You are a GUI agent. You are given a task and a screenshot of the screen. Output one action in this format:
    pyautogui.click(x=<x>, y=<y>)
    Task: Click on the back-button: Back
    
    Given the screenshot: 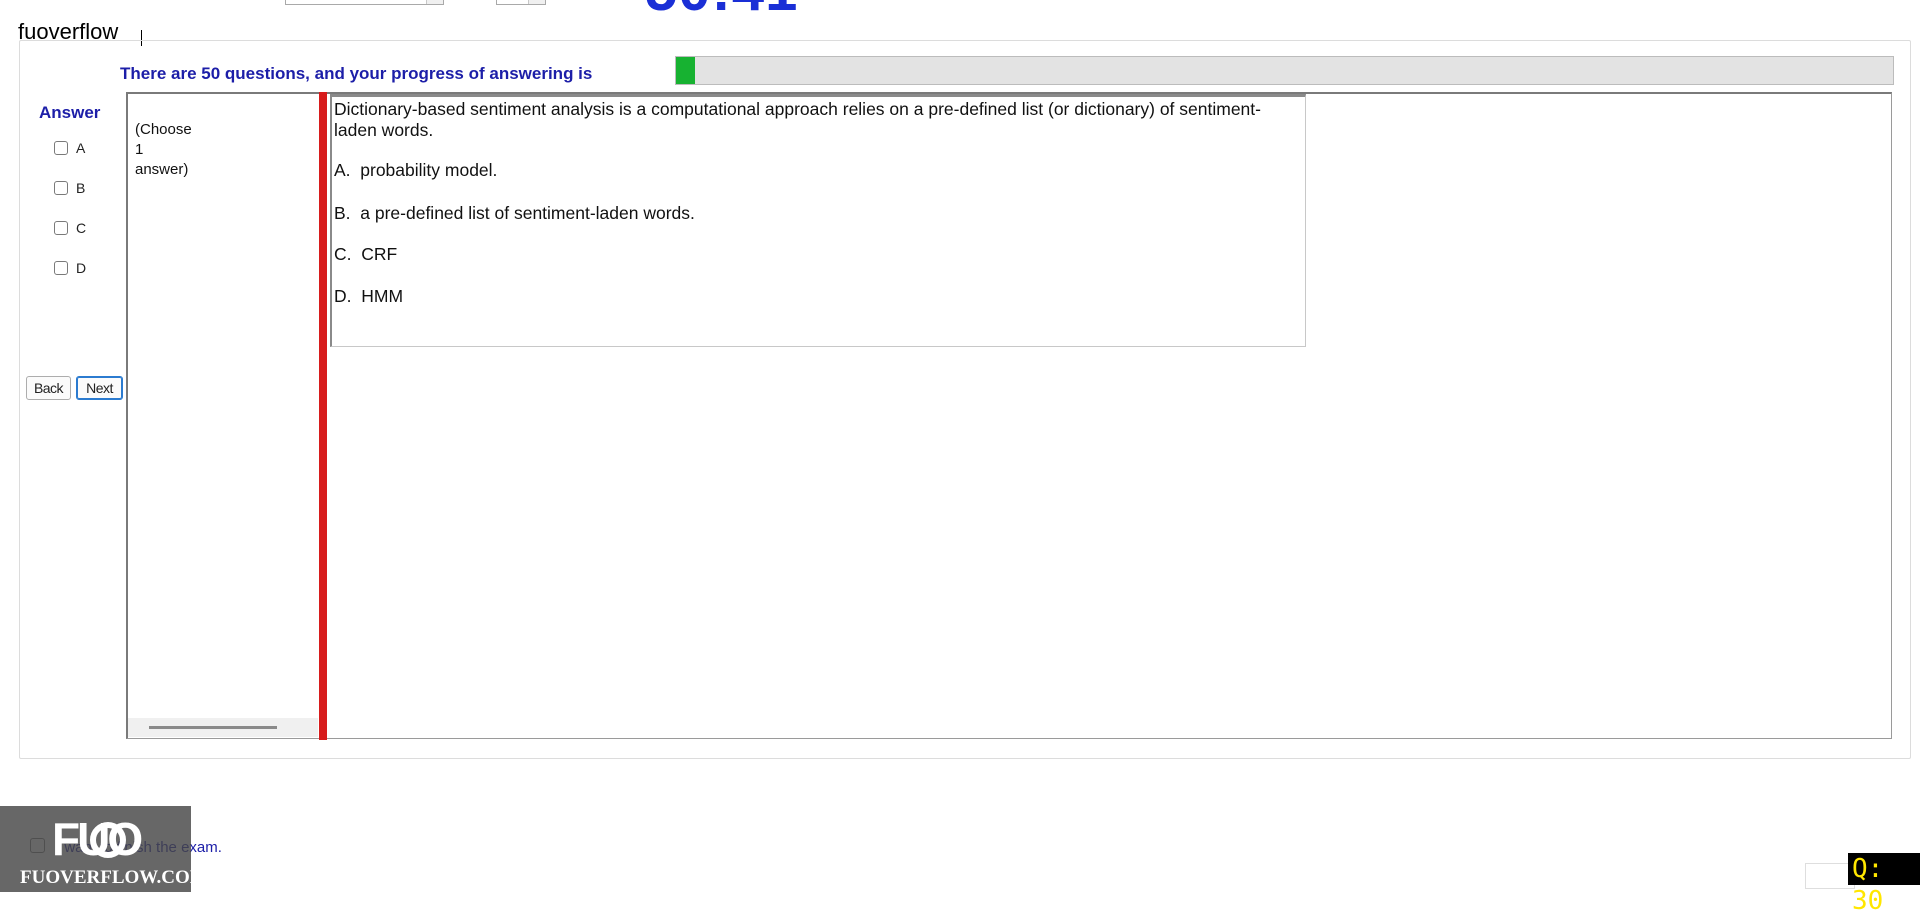 What is the action you would take?
    pyautogui.click(x=48, y=388)
    